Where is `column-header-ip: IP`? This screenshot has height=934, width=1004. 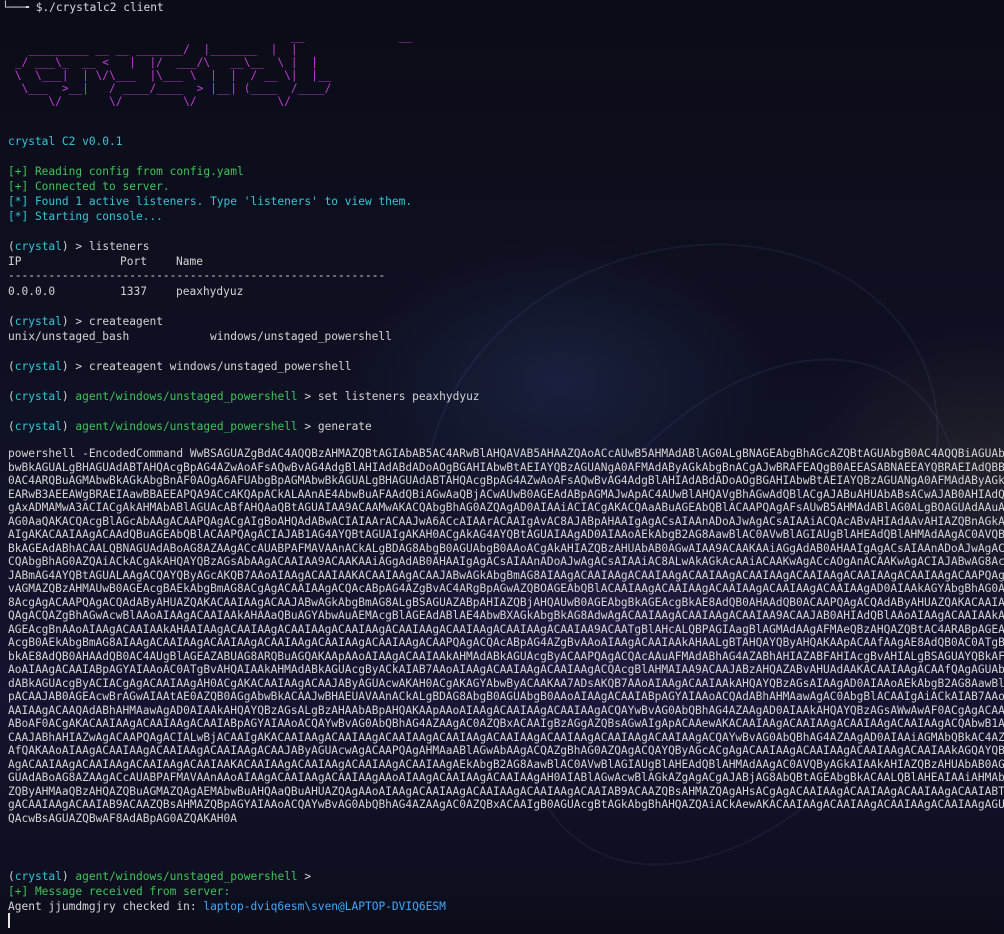
column-header-ip: IP is located at coordinates (15, 261).